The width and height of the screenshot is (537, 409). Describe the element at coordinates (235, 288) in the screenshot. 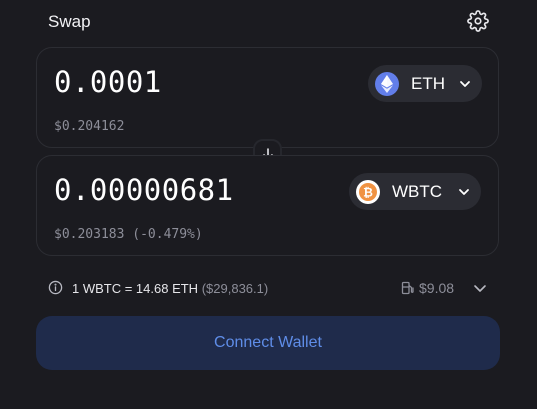

I see `rate-usd-value: ($29,836.1)` at that location.